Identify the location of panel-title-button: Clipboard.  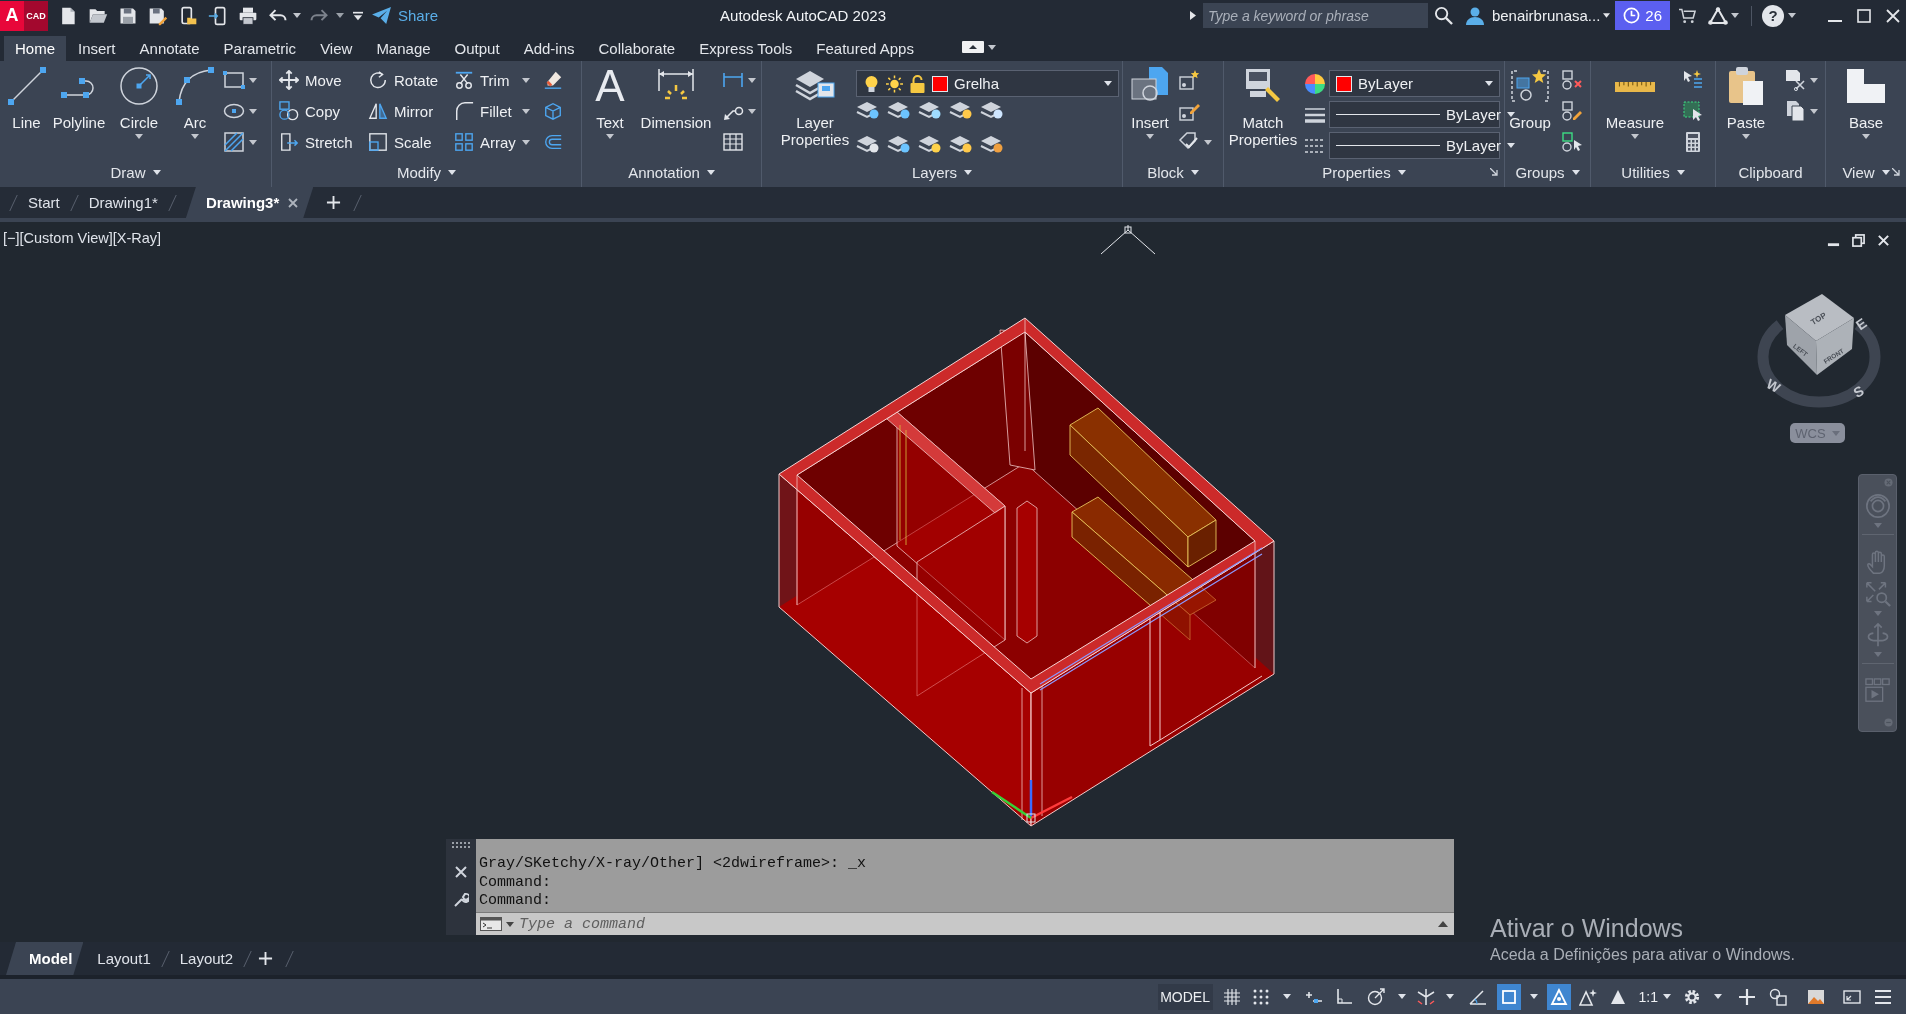
(1770, 172).